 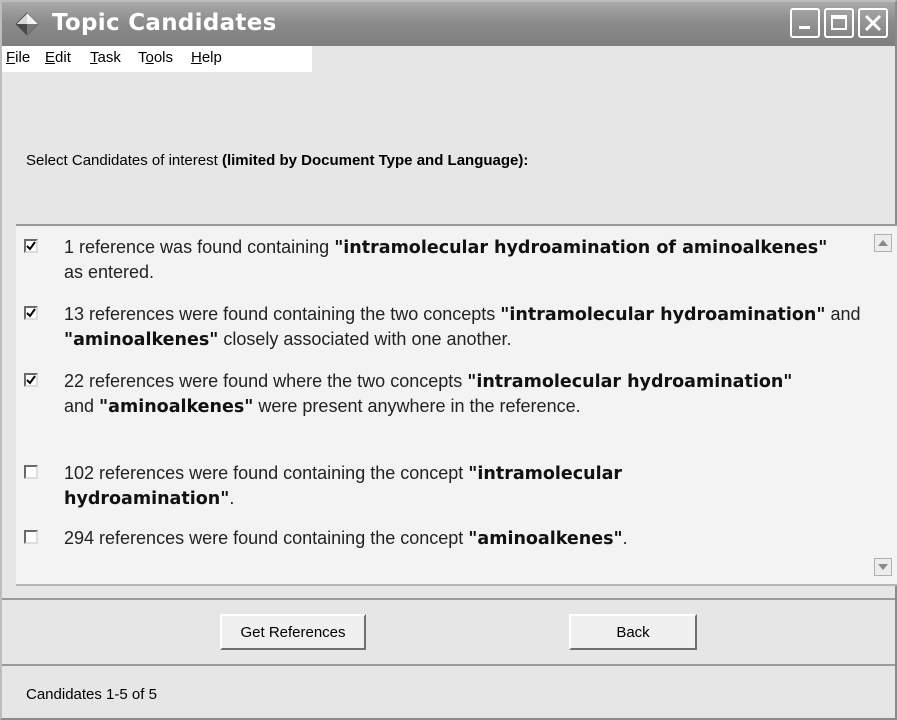 I want to click on menu-bar: File Edit Task Tools Help, so click(x=157, y=59).